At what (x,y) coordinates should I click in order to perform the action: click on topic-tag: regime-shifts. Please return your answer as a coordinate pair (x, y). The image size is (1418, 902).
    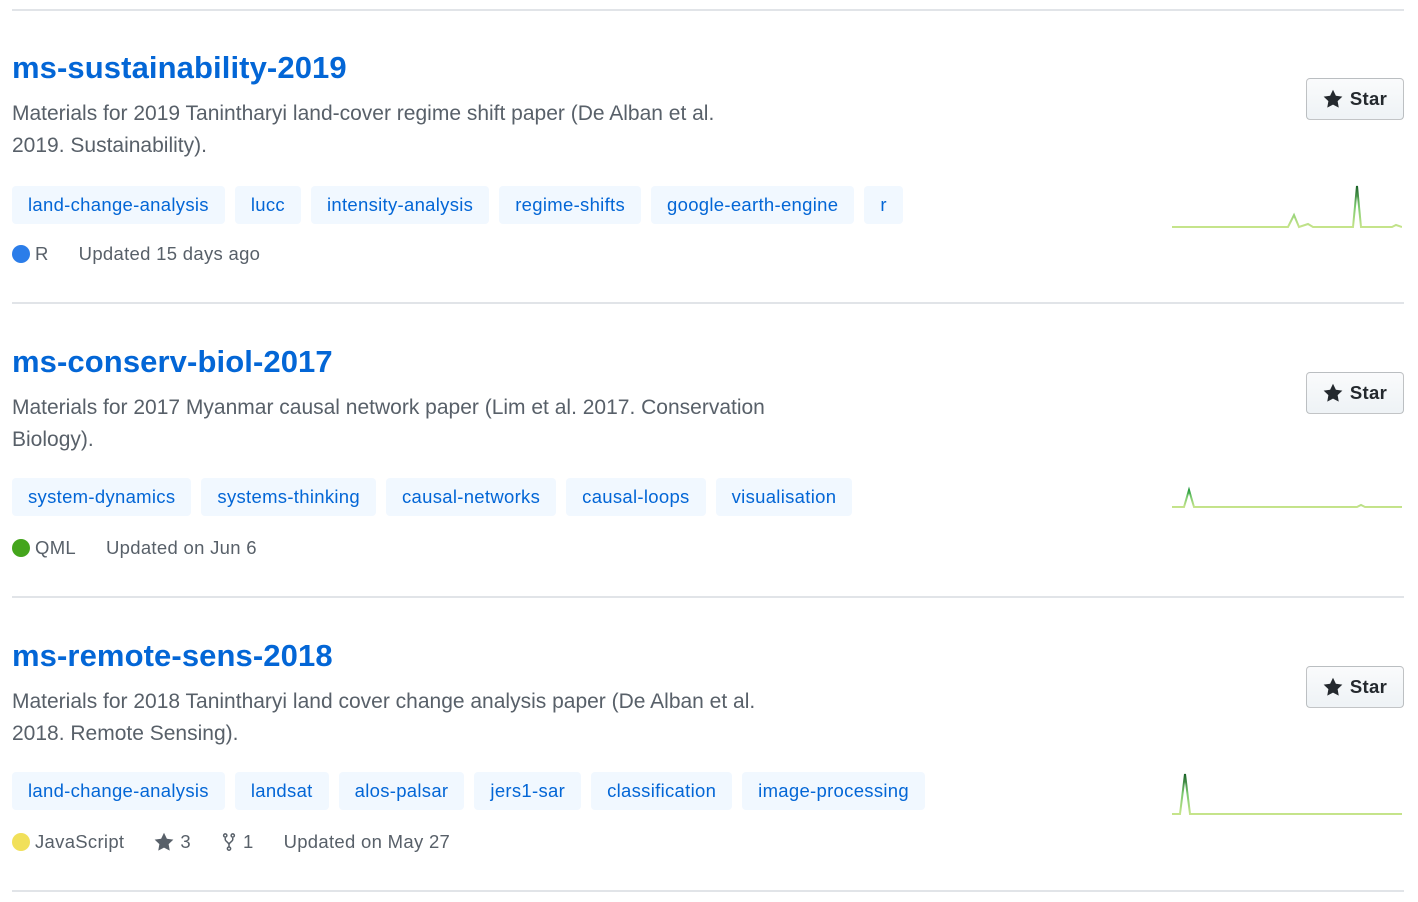
    Looking at the image, I should click on (570, 205).